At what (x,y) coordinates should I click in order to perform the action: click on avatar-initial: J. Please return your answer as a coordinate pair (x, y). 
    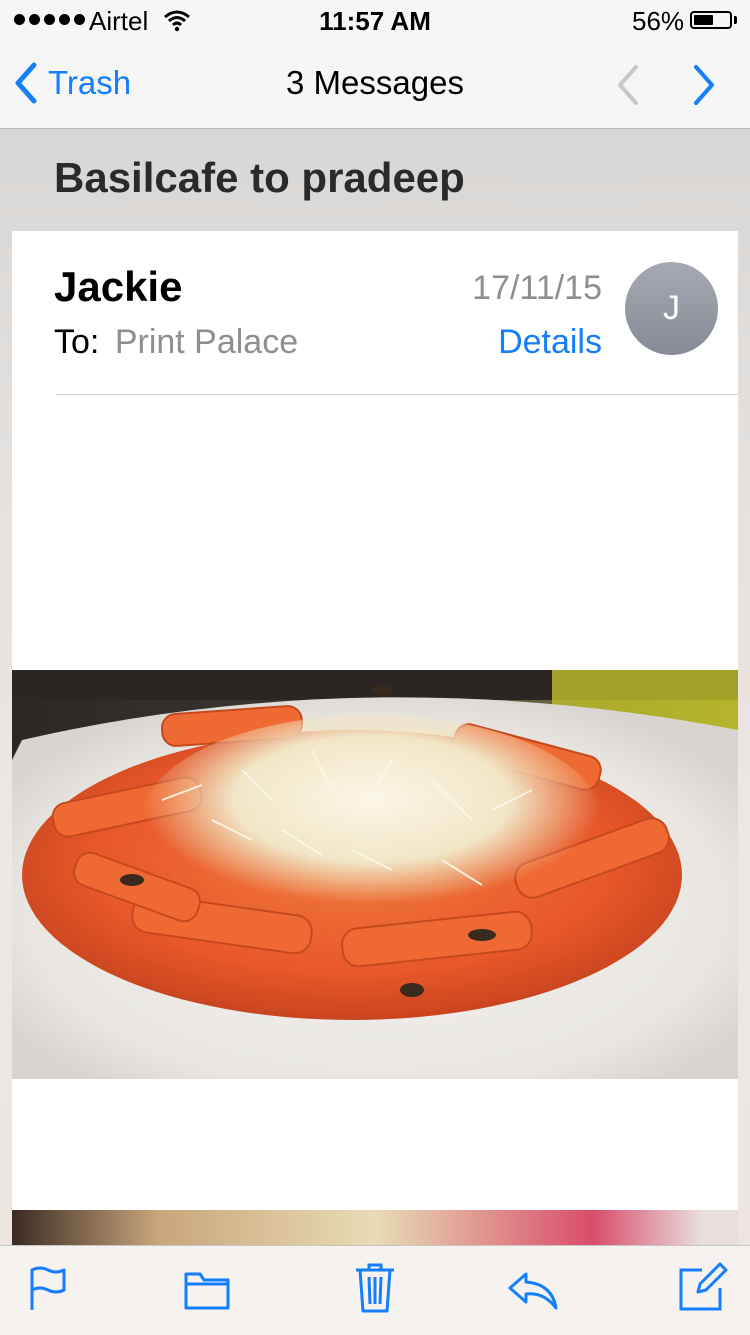
    Looking at the image, I should click on (671, 308).